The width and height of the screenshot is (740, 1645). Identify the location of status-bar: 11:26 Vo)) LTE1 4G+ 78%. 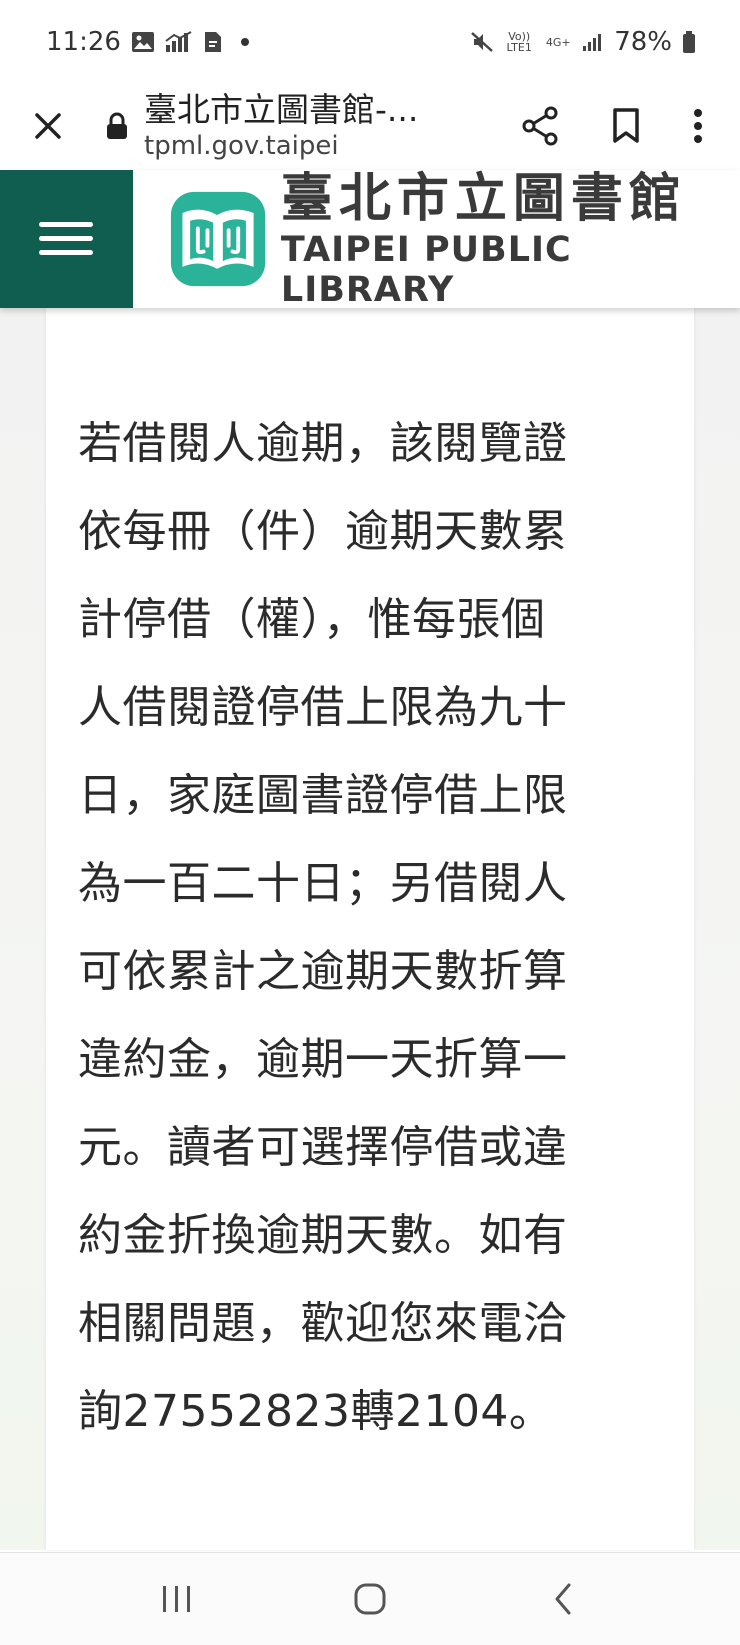
(370, 42).